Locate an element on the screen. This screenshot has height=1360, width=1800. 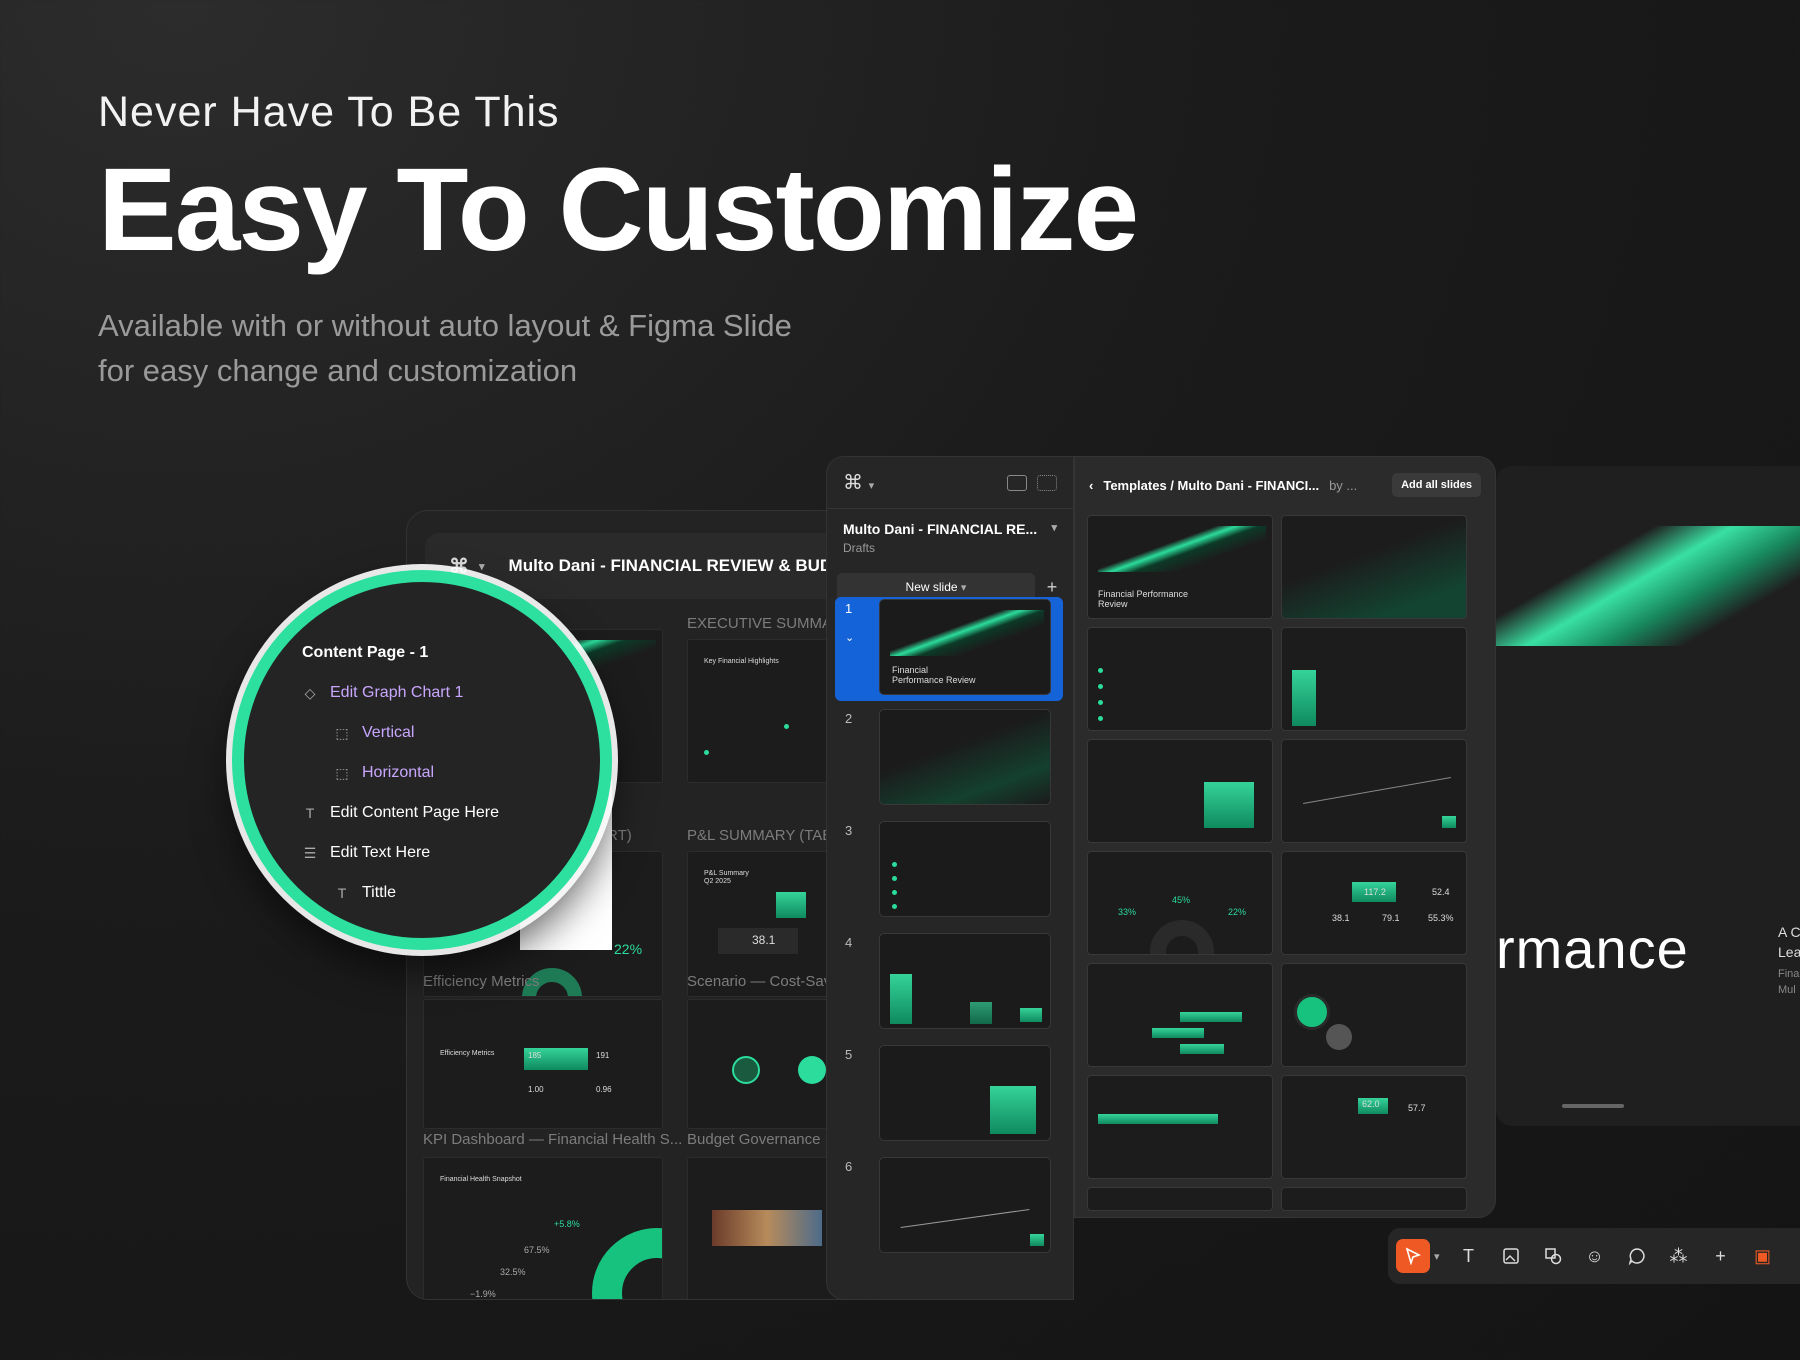
scroll-handle is located at coordinates (1593, 1106).